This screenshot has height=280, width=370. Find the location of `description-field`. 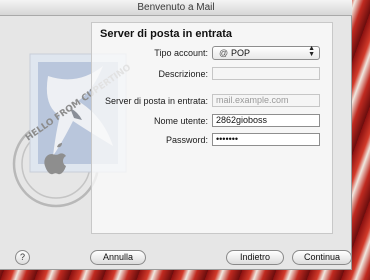

description-field is located at coordinates (266, 73).